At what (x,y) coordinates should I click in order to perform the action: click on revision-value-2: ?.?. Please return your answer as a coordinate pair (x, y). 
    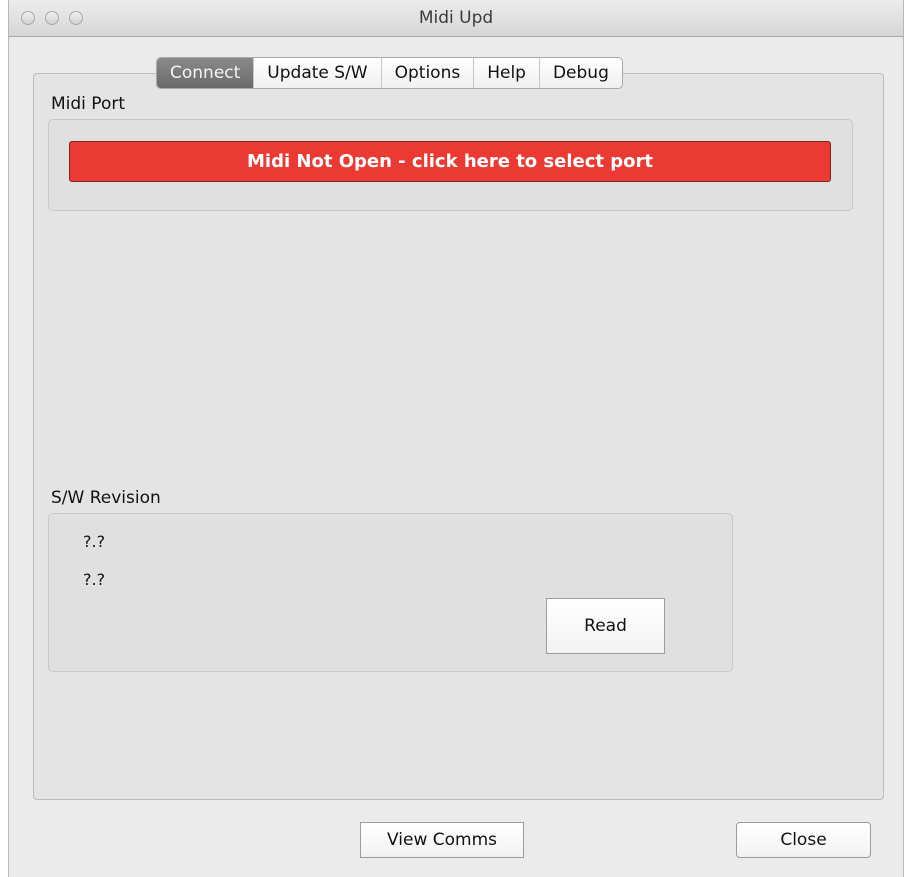
    Looking at the image, I should click on (94, 579).